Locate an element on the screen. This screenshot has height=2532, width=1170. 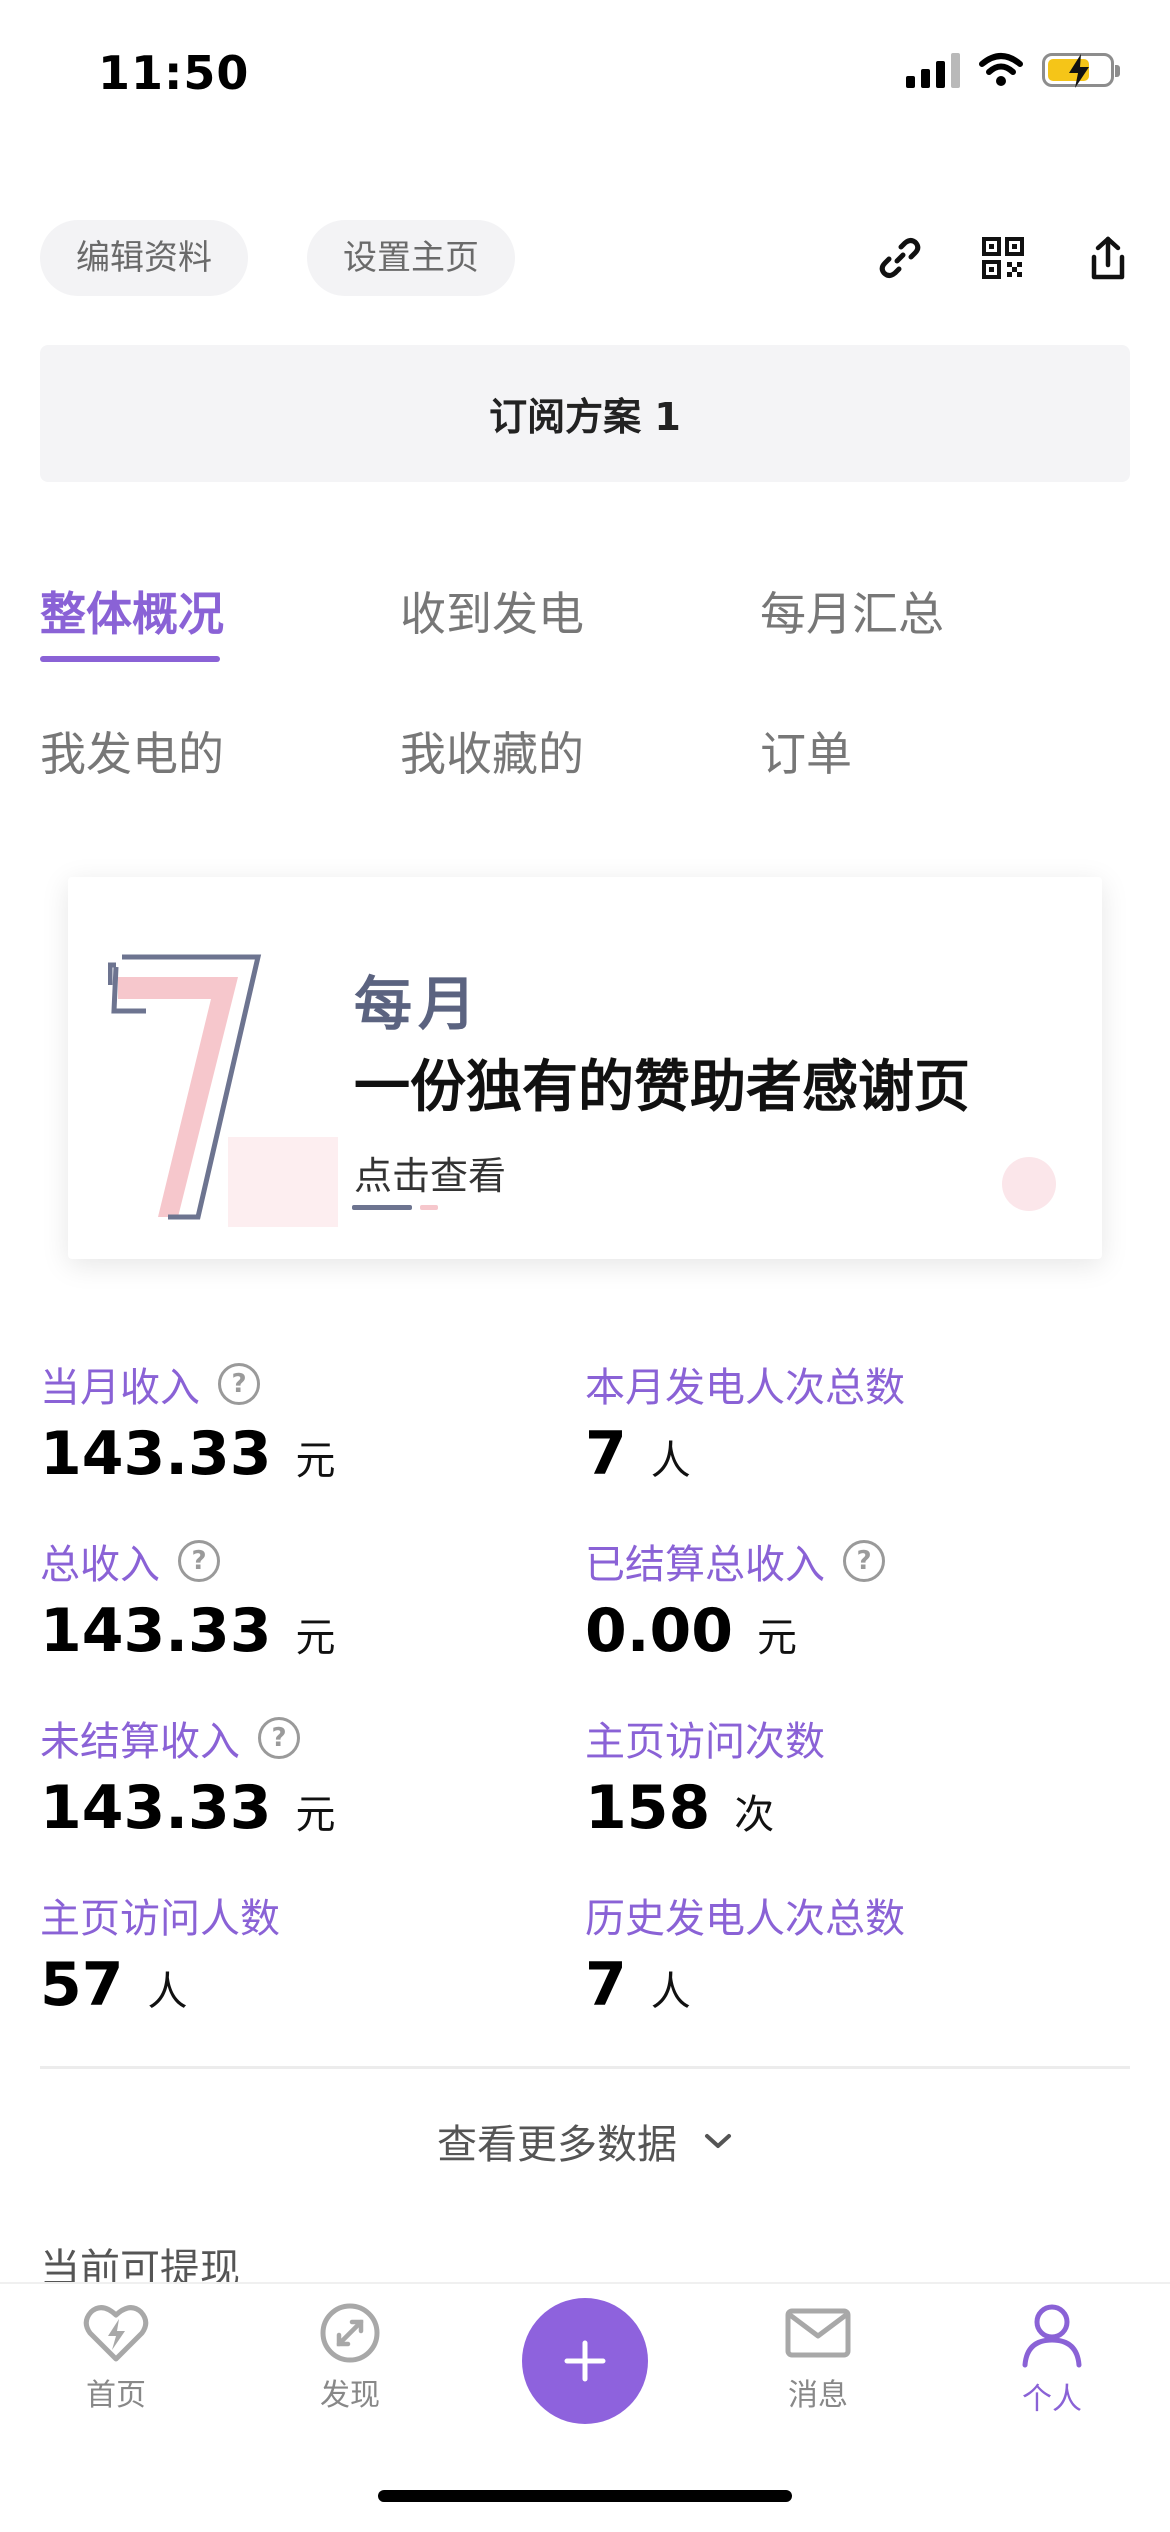
status-bar: 11:50 is located at coordinates (585, 75).